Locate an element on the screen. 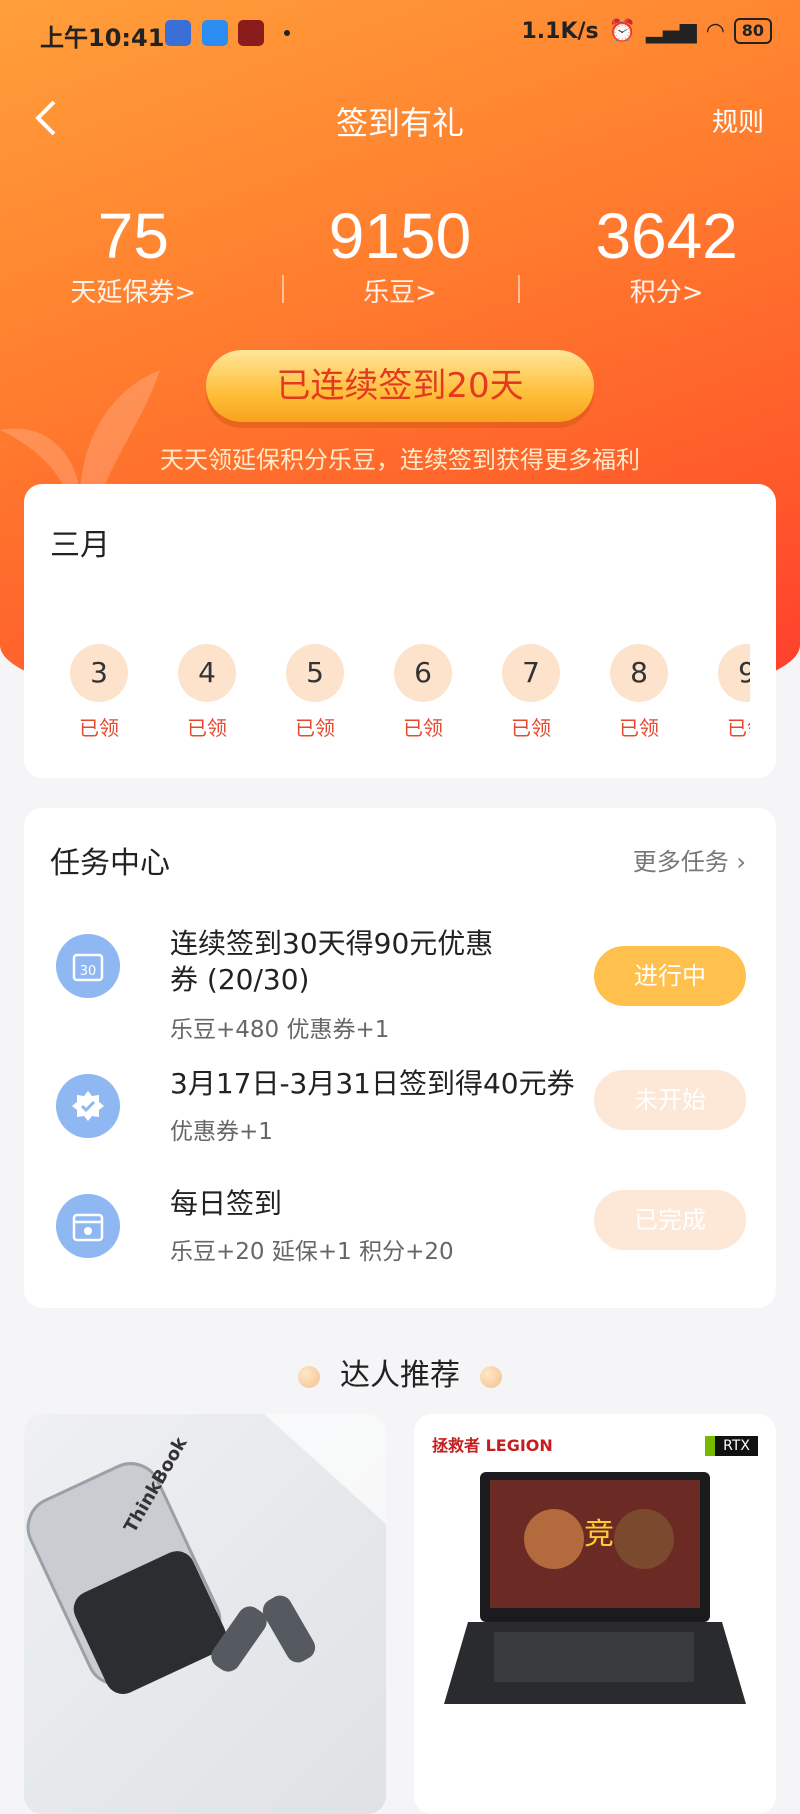 Image resolution: width=800 pixels, height=1814 pixels. calendar-day: 5 已领 is located at coordinates (315, 692).